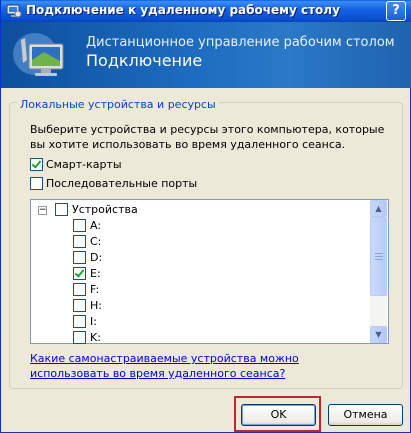  What do you see at coordinates (96, 305) in the screenshot?
I see `drive-label: H:` at bounding box center [96, 305].